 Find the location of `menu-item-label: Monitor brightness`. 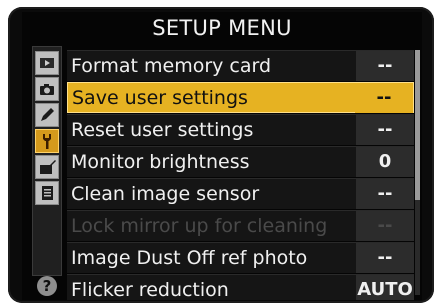

menu-item-label: Monitor brightness is located at coordinates (160, 162).